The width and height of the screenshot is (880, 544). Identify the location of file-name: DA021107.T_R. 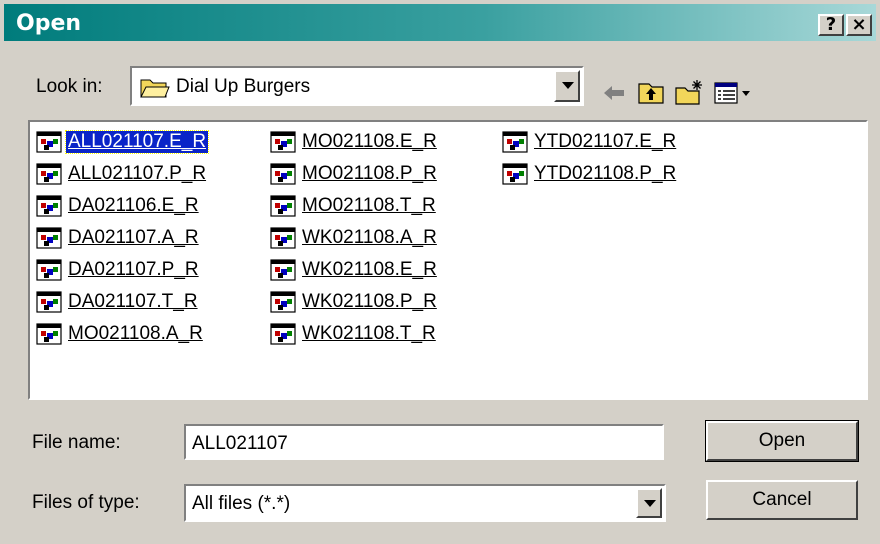
(133, 301).